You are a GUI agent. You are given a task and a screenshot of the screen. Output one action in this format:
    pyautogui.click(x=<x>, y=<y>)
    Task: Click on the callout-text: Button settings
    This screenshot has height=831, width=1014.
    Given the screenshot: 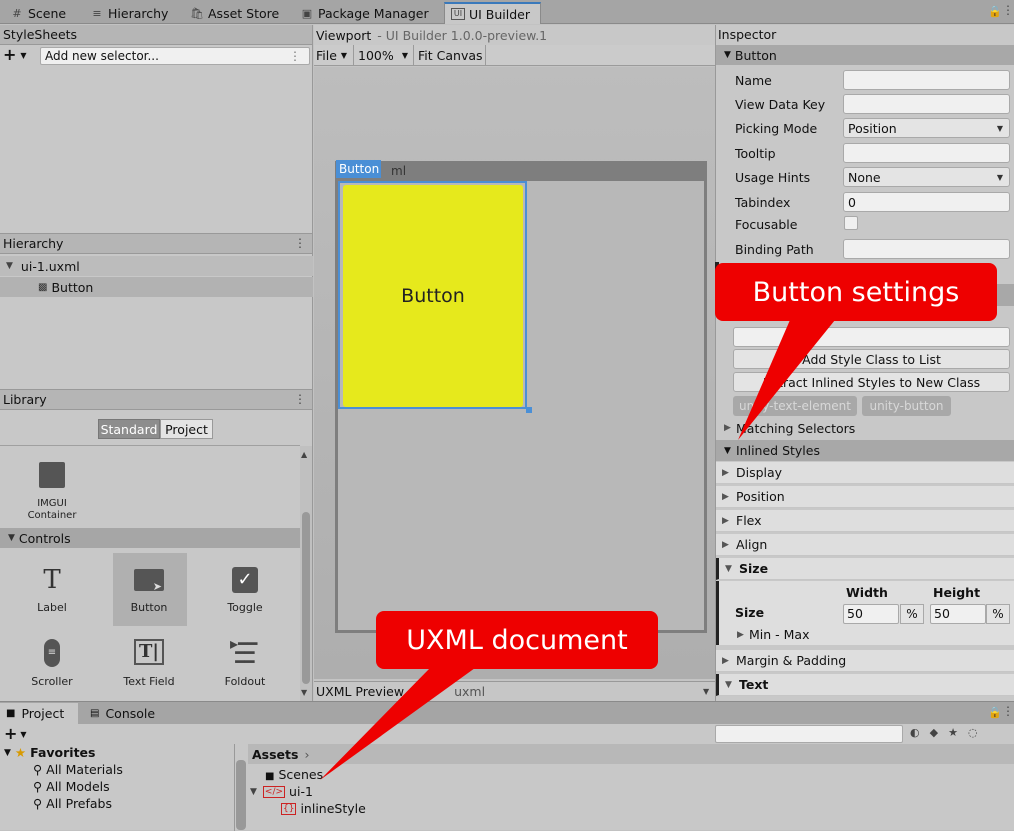 What is the action you would take?
    pyautogui.click(x=856, y=292)
    